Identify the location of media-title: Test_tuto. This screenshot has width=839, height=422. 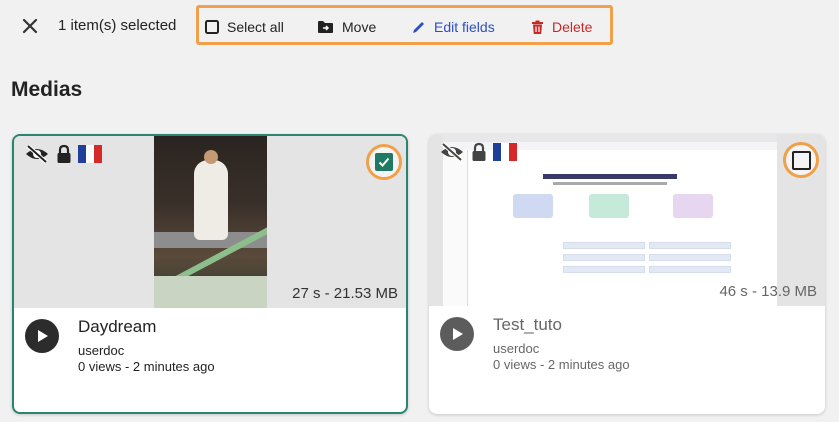
(527, 325).